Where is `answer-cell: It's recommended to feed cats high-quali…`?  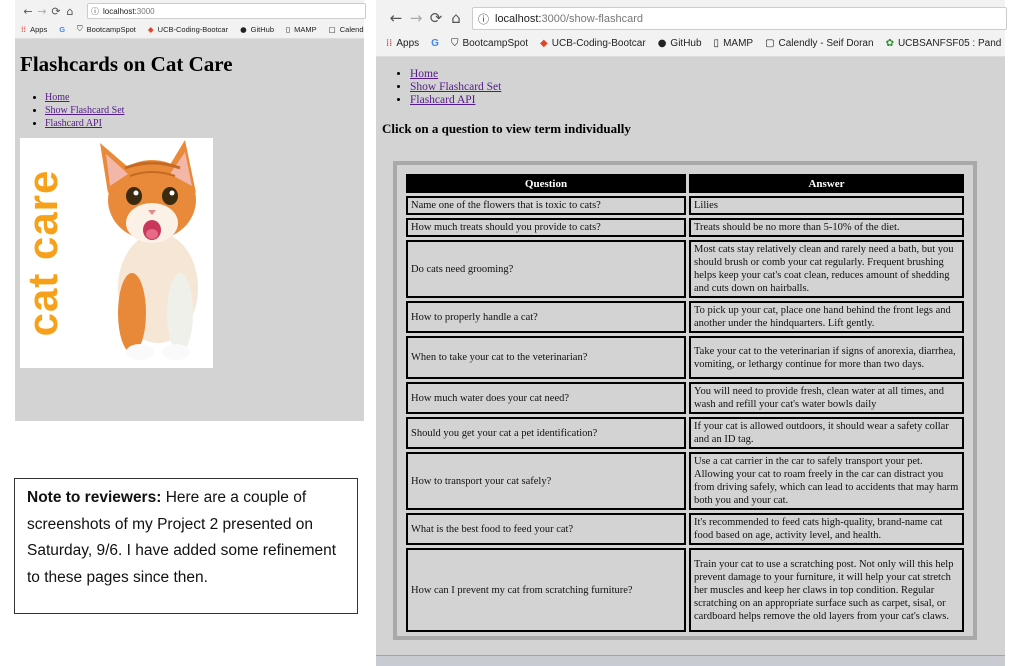 answer-cell: It's recommended to feed cats high-quali… is located at coordinates (826, 529).